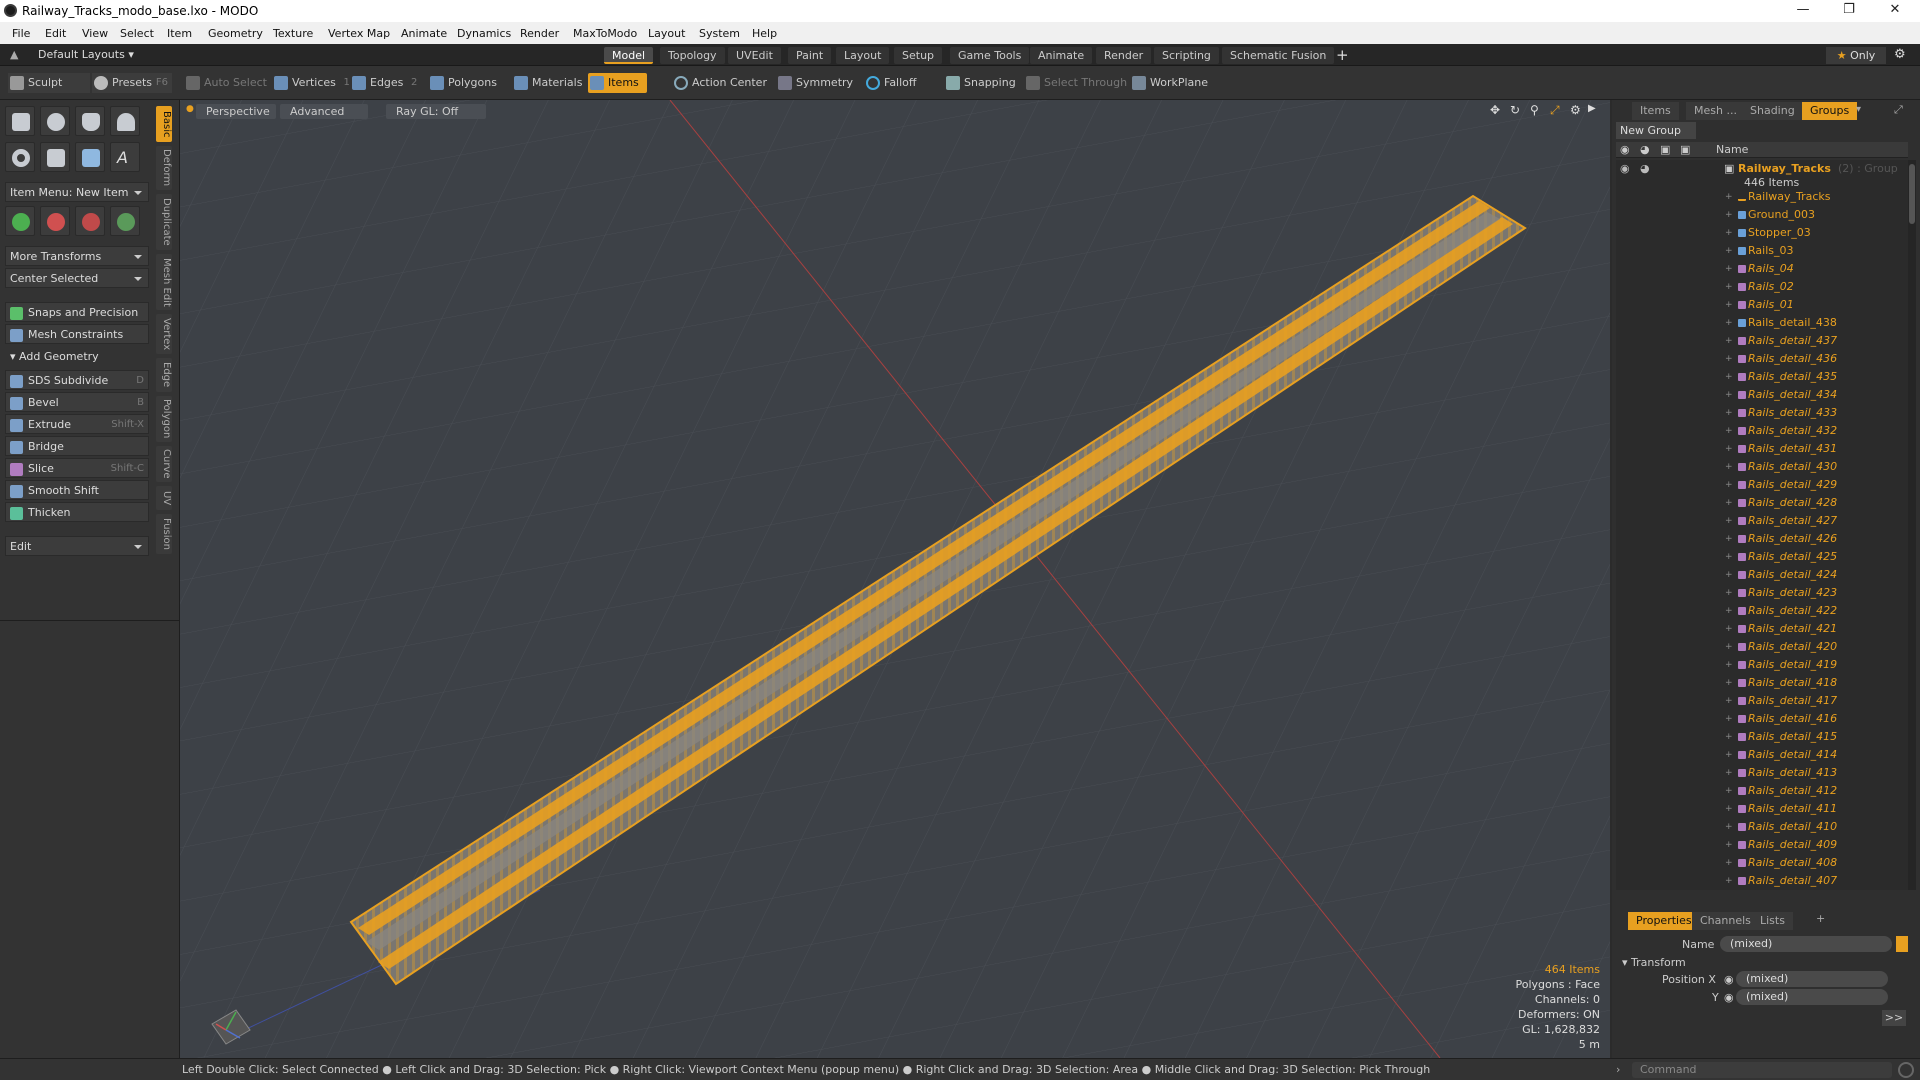 The image size is (1920, 1080). What do you see at coordinates (55, 121) in the screenshot?
I see `sphere-button` at bounding box center [55, 121].